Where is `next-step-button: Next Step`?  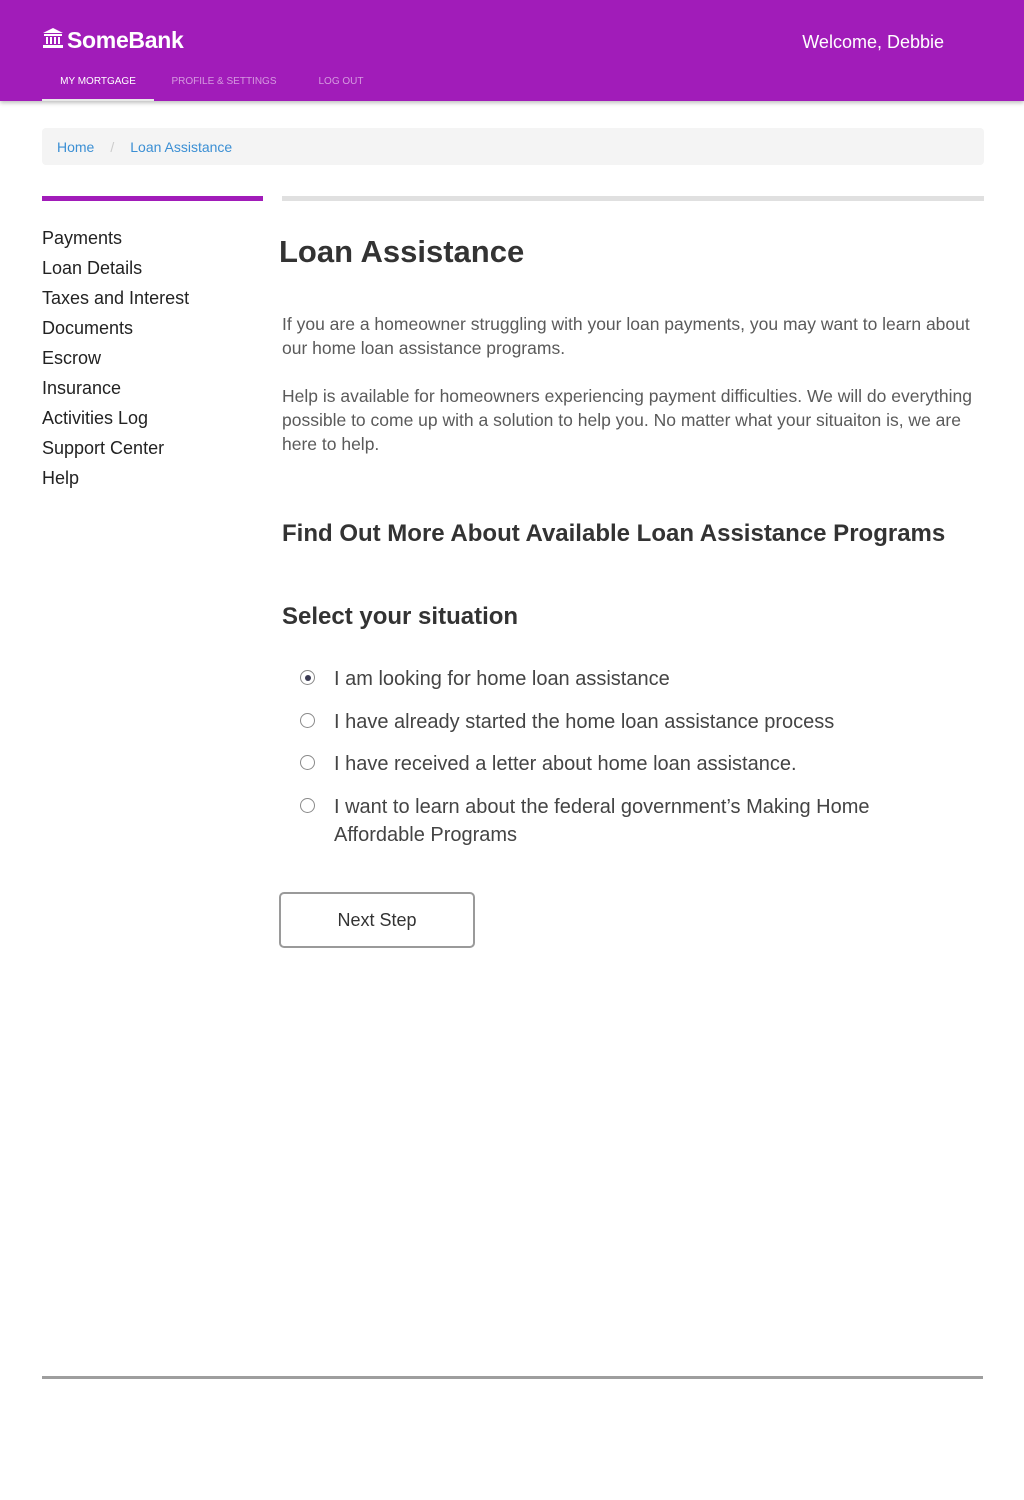 next-step-button: Next Step is located at coordinates (377, 920).